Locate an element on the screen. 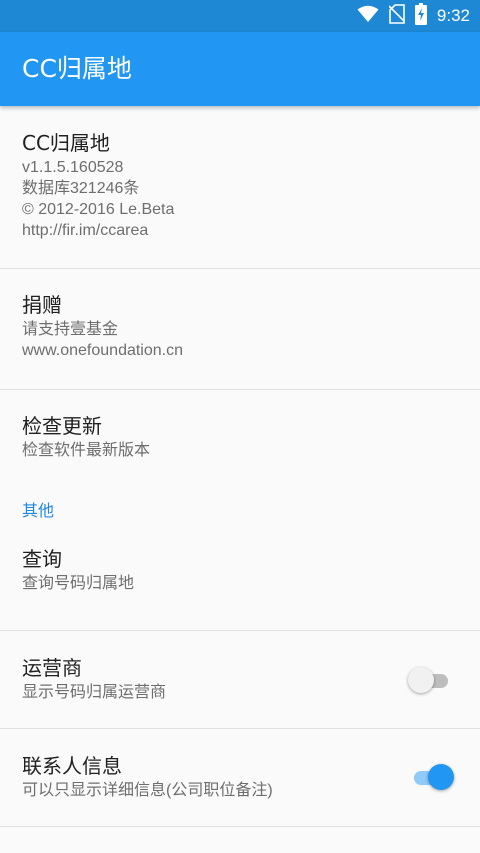 Image resolution: width=480 pixels, height=853 pixels. app-bar: CC归属地 is located at coordinates (240, 69).